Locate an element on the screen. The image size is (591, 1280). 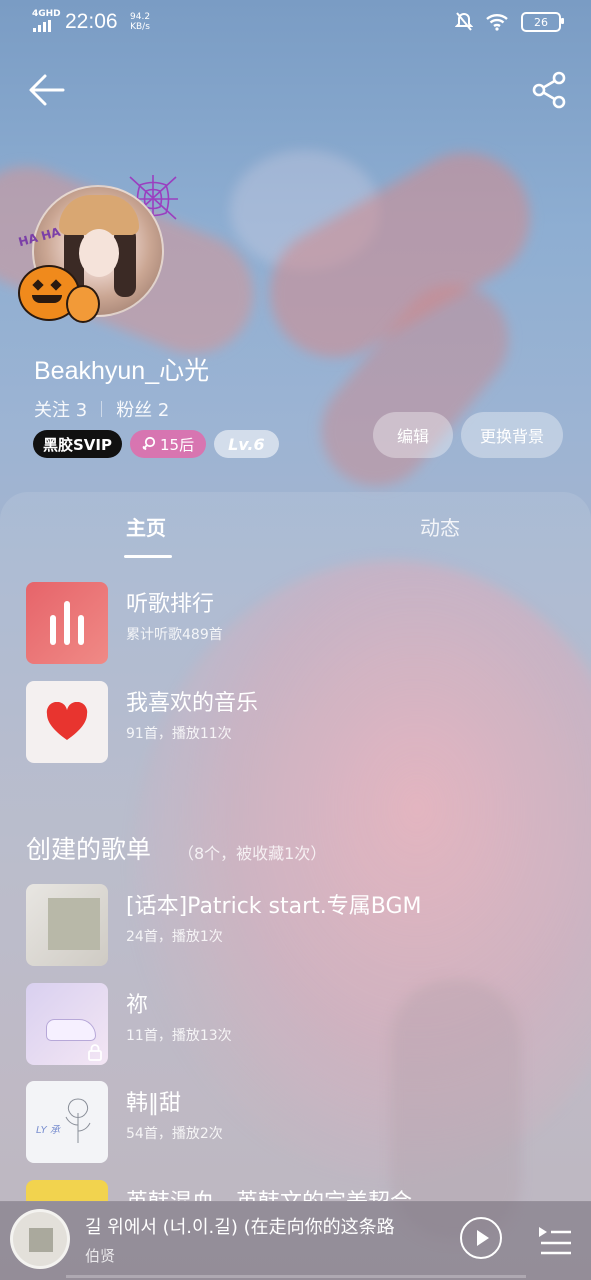
lock-icon is located at coordinates (95, 1052).